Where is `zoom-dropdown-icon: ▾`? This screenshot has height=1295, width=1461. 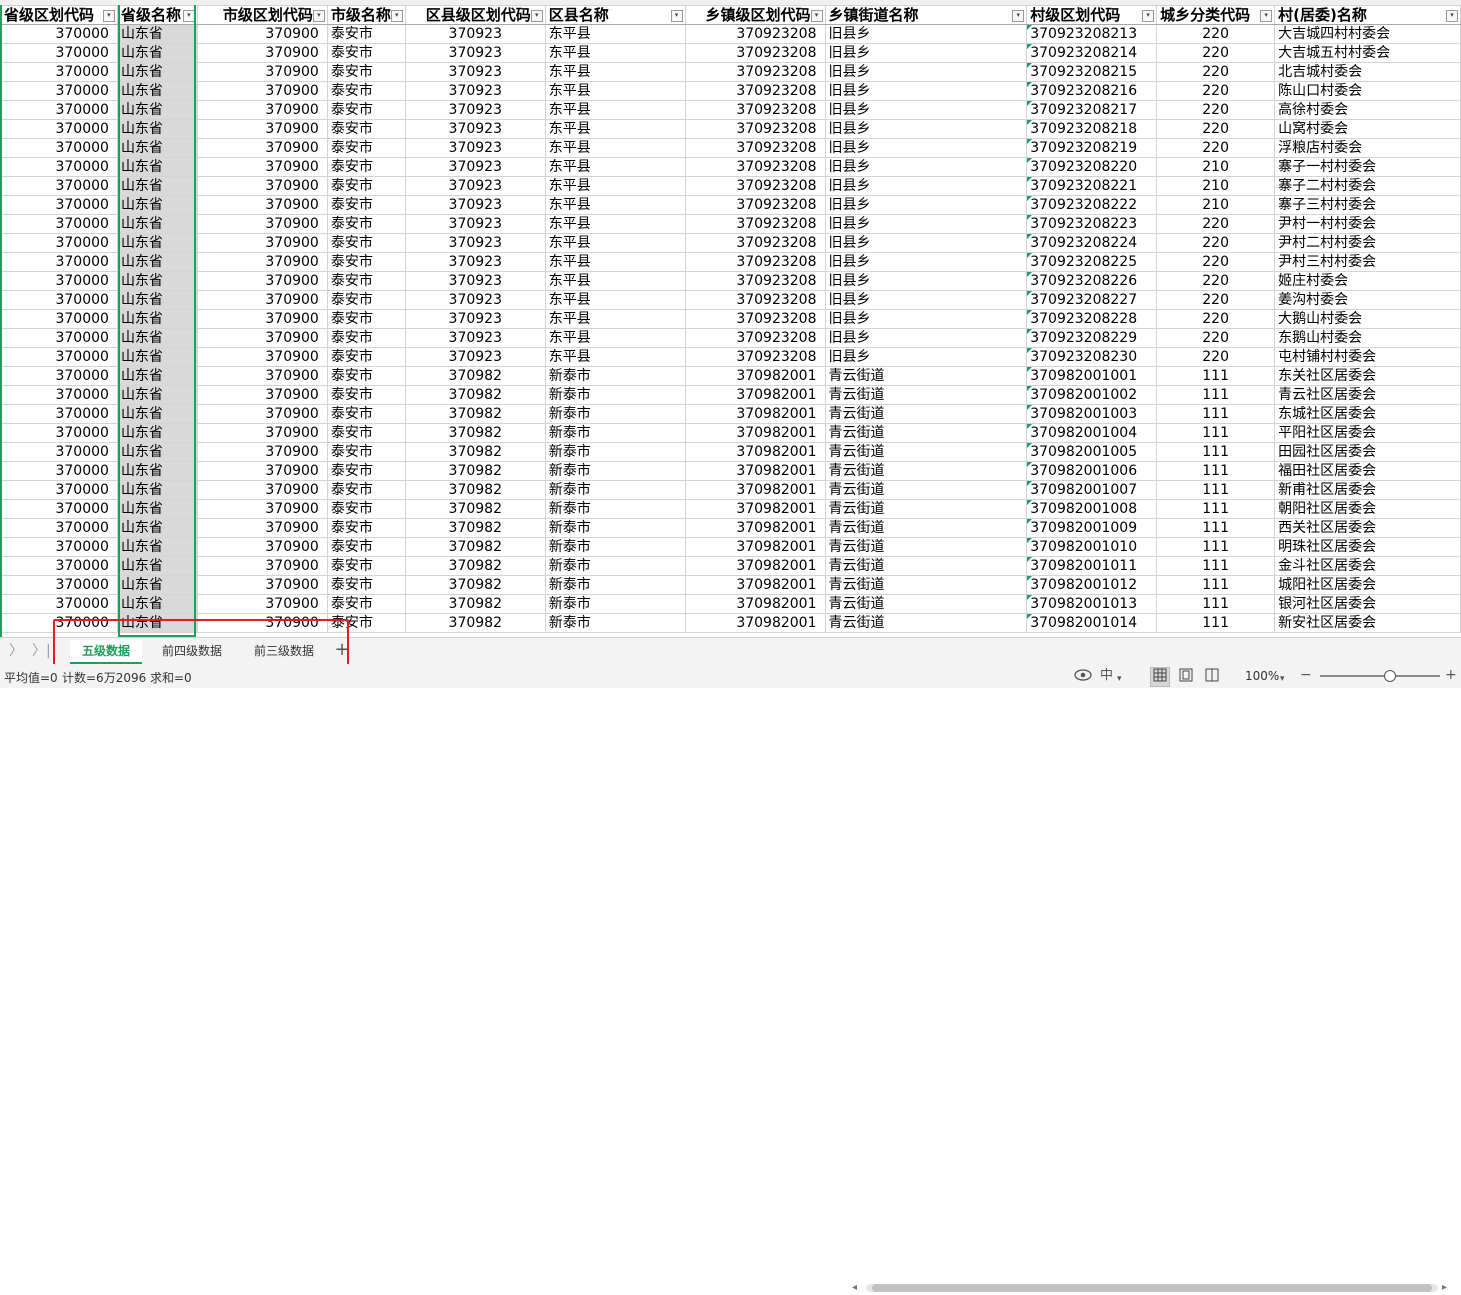 zoom-dropdown-icon: ▾ is located at coordinates (1282, 679).